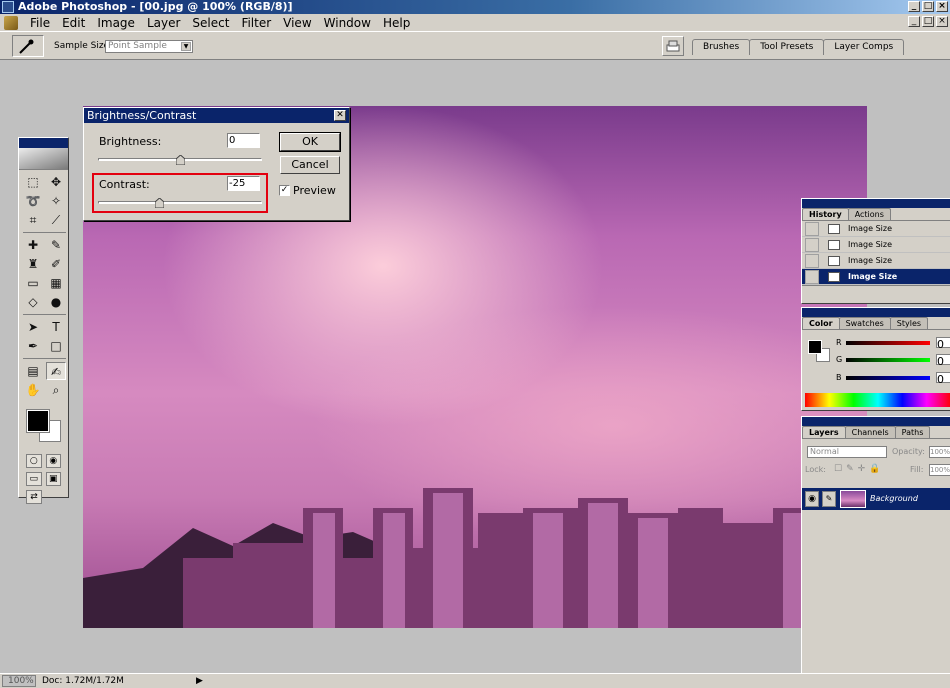 The image size is (950, 688). Describe the element at coordinates (876, 312) in the screenshot. I see `color-panel-titlebar` at that location.